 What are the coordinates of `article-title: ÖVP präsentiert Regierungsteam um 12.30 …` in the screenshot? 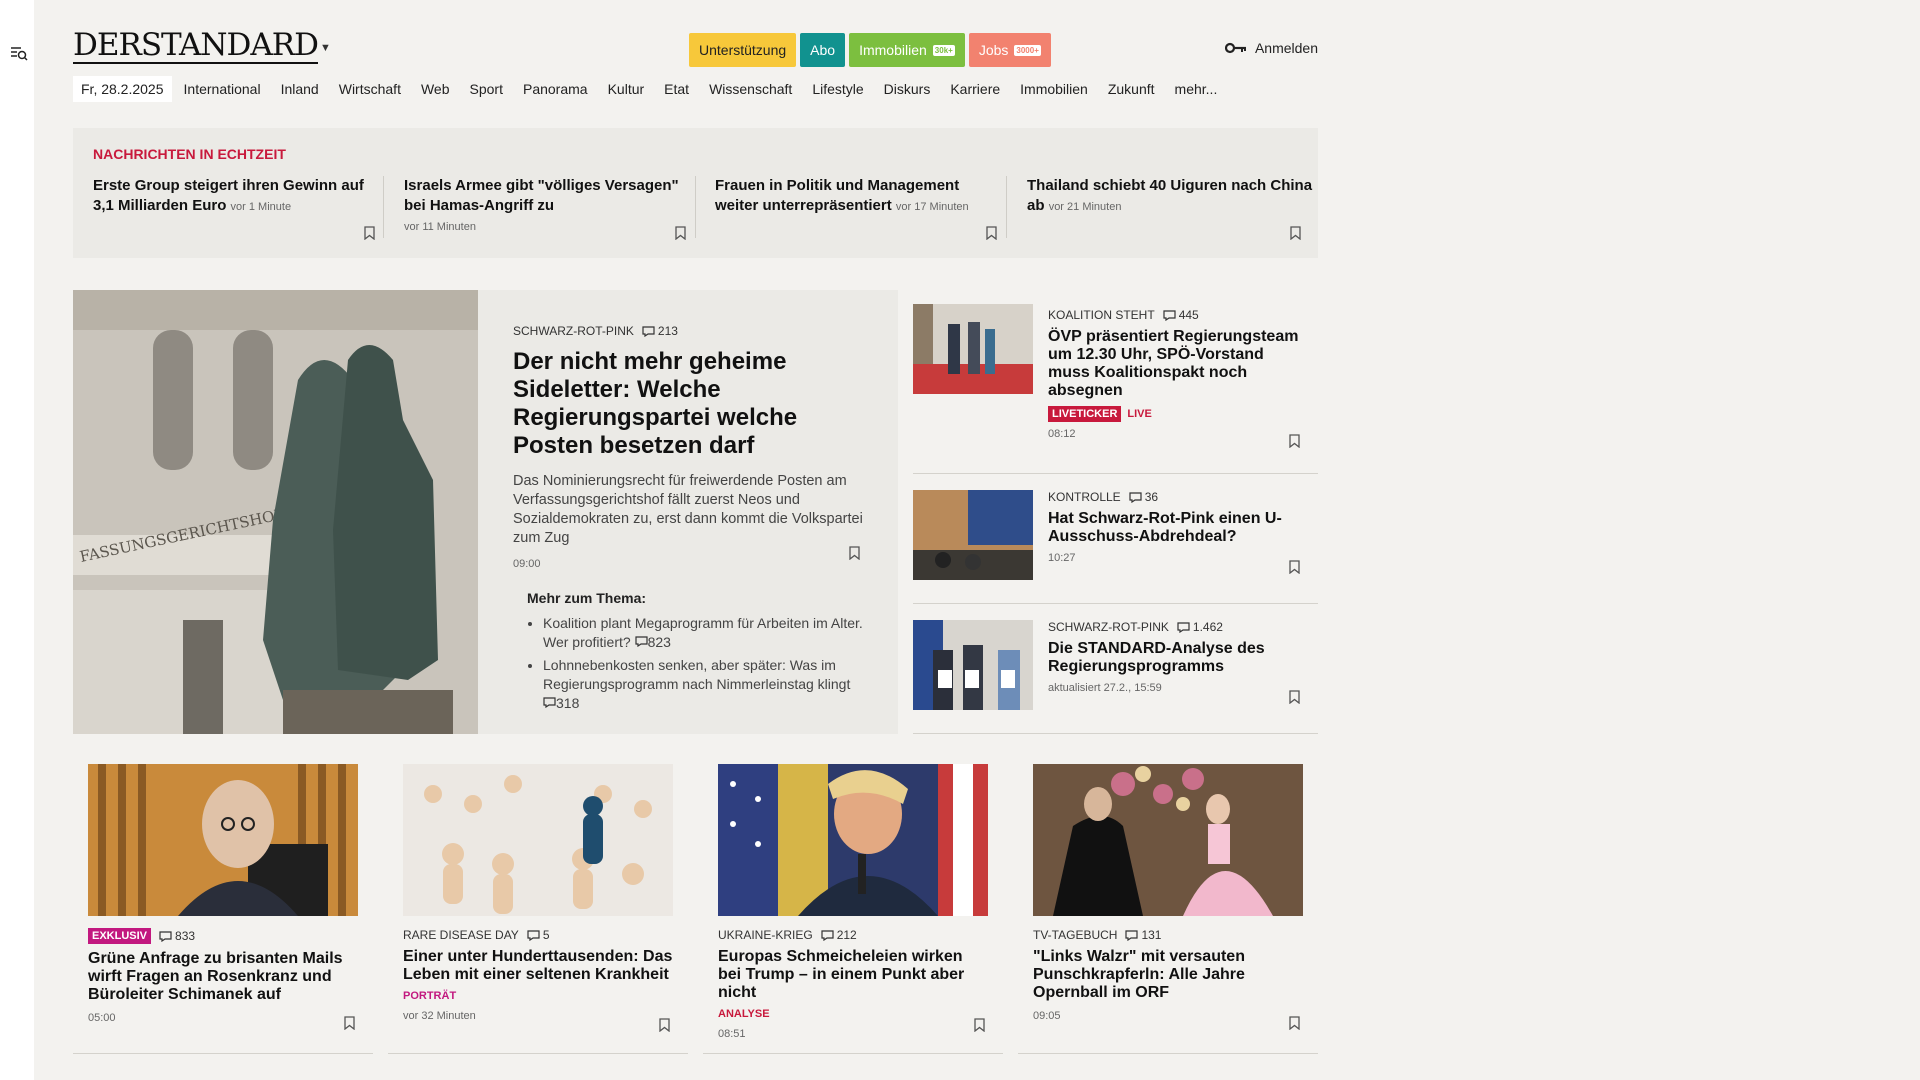 It's located at (1175, 364).